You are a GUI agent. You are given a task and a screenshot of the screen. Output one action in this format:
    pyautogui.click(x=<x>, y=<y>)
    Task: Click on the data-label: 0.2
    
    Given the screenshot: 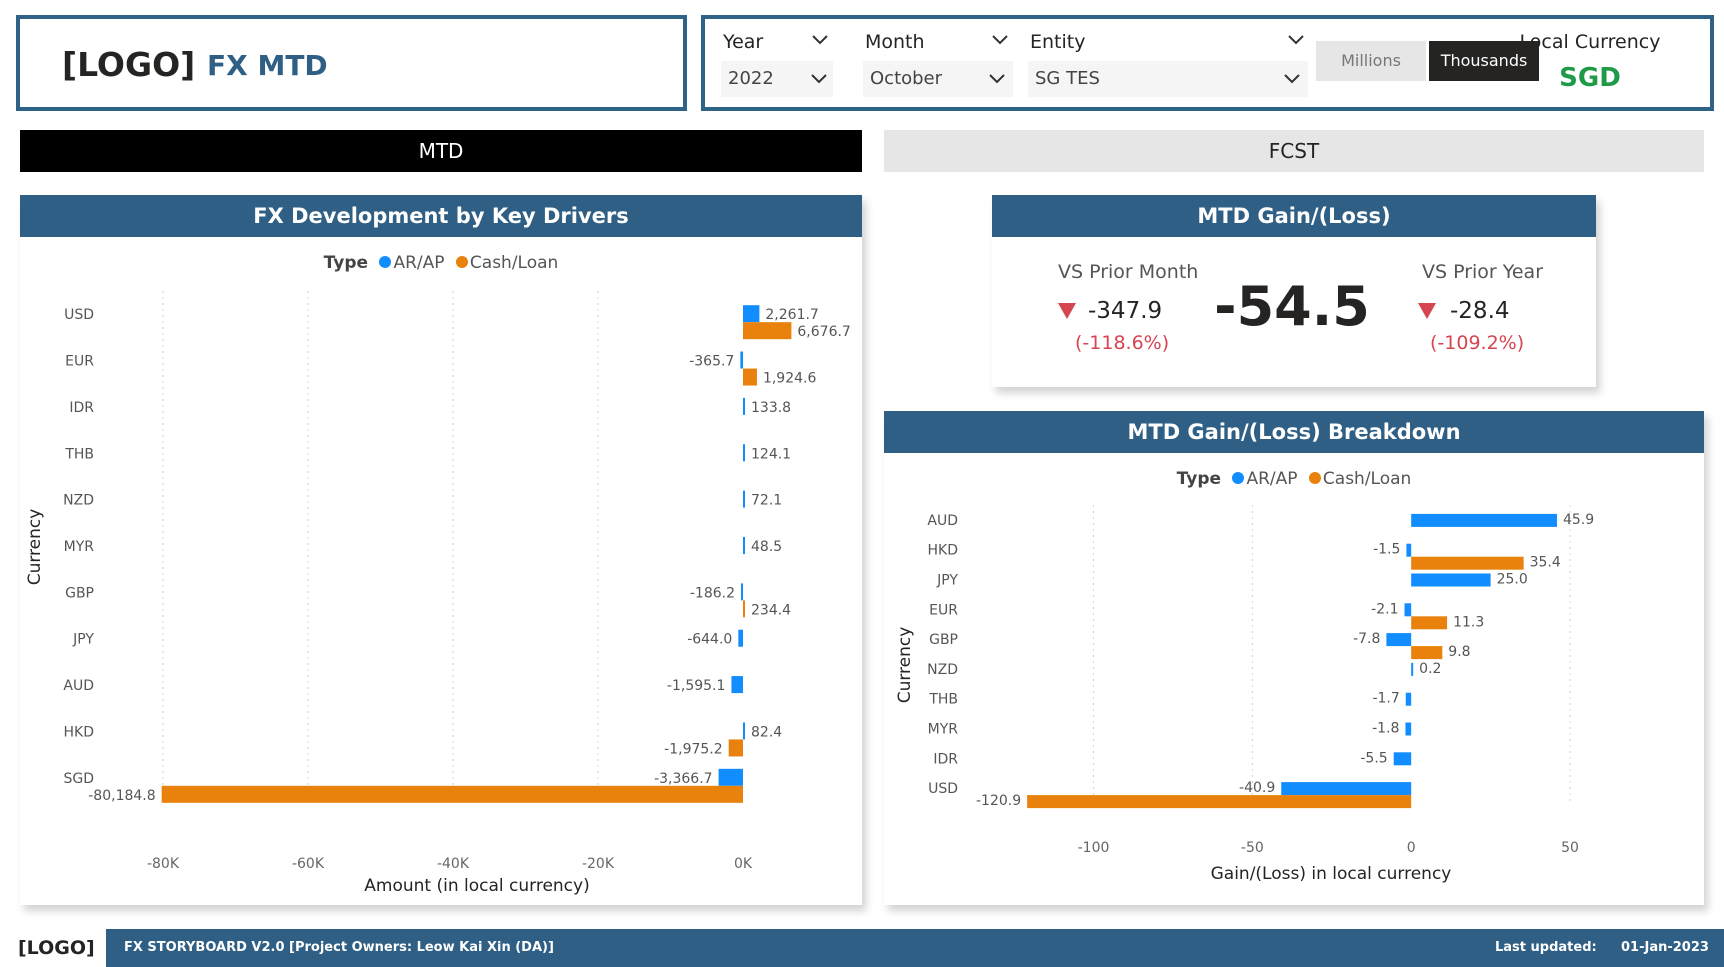 What is the action you would take?
    pyautogui.click(x=1430, y=669)
    